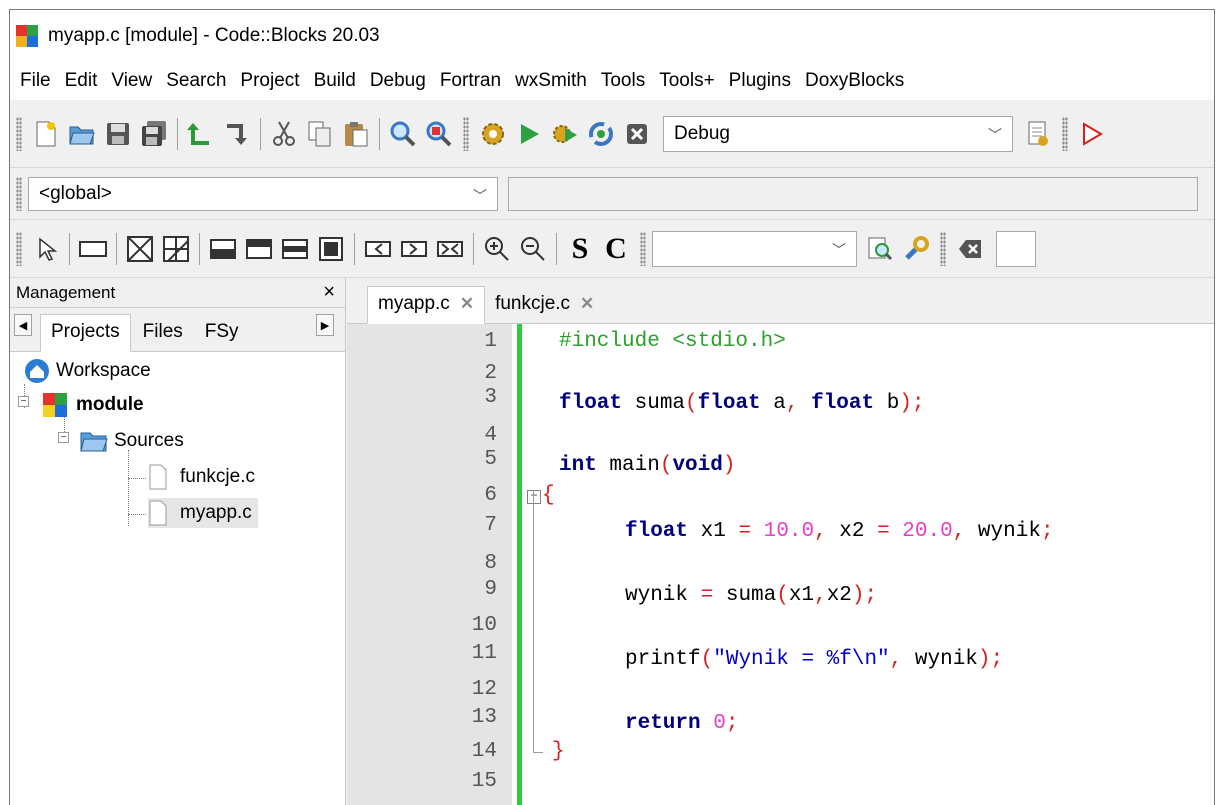 This screenshot has height=805, width=1224. Describe the element at coordinates (118, 134) in the screenshot. I see `save-icon` at that location.